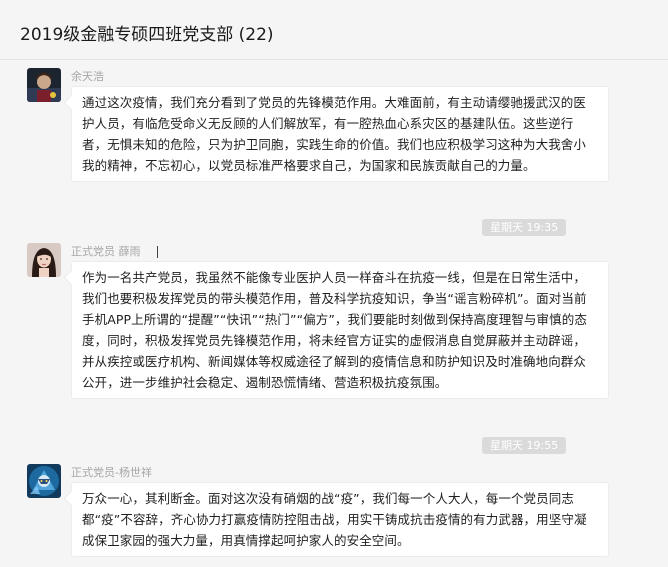  Describe the element at coordinates (147, 32) in the screenshot. I see `chat-title: 2019级金融专硕四班党支部 (22)` at that location.